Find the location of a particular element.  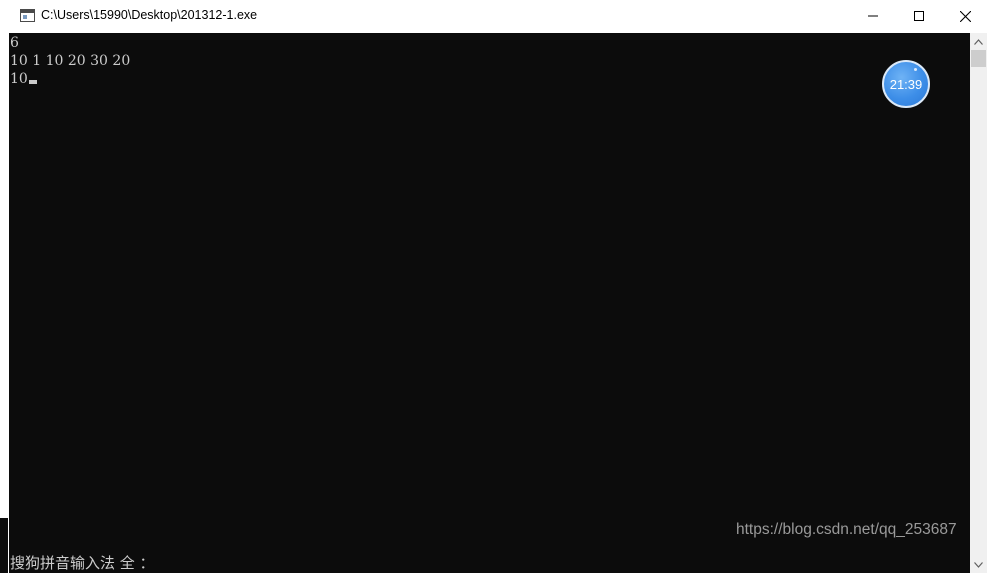

console-input-line: 10 is located at coordinates (23, 79).